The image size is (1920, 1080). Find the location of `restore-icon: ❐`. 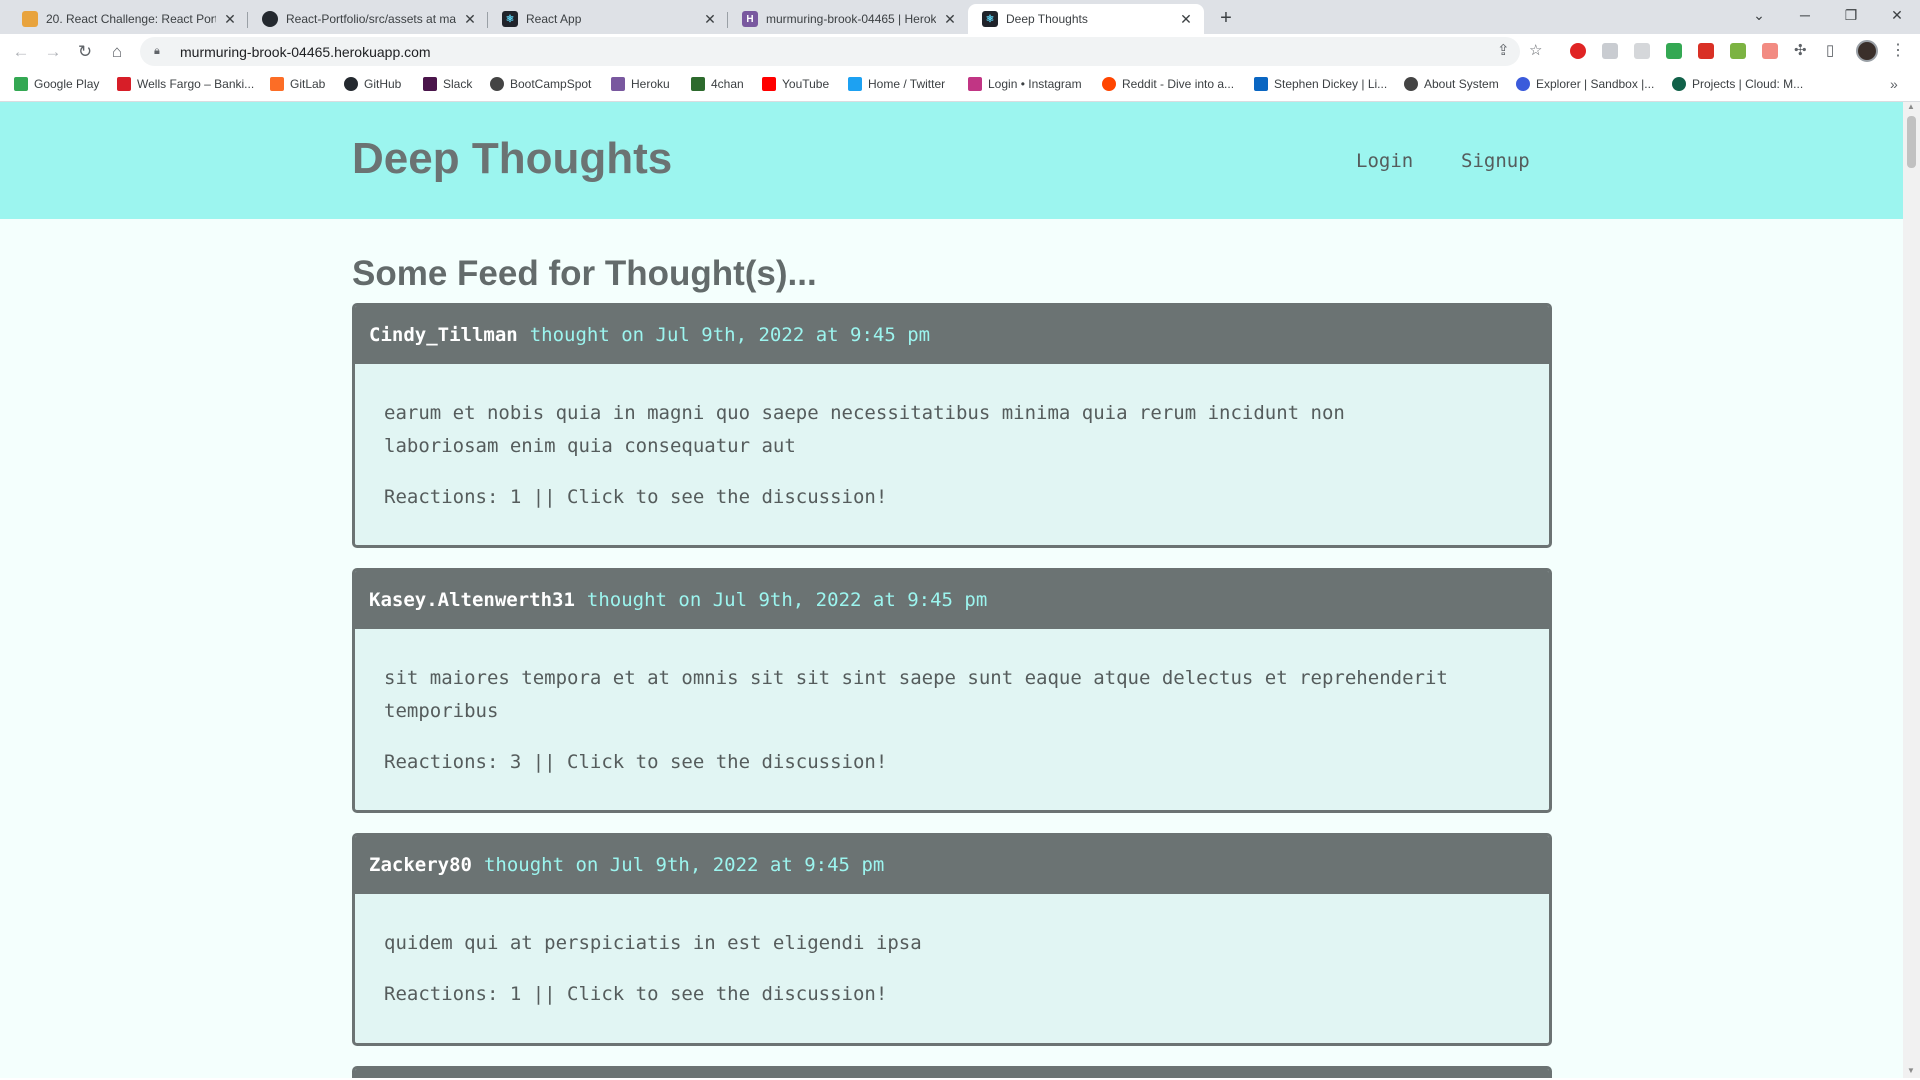

restore-icon: ❐ is located at coordinates (1851, 15).